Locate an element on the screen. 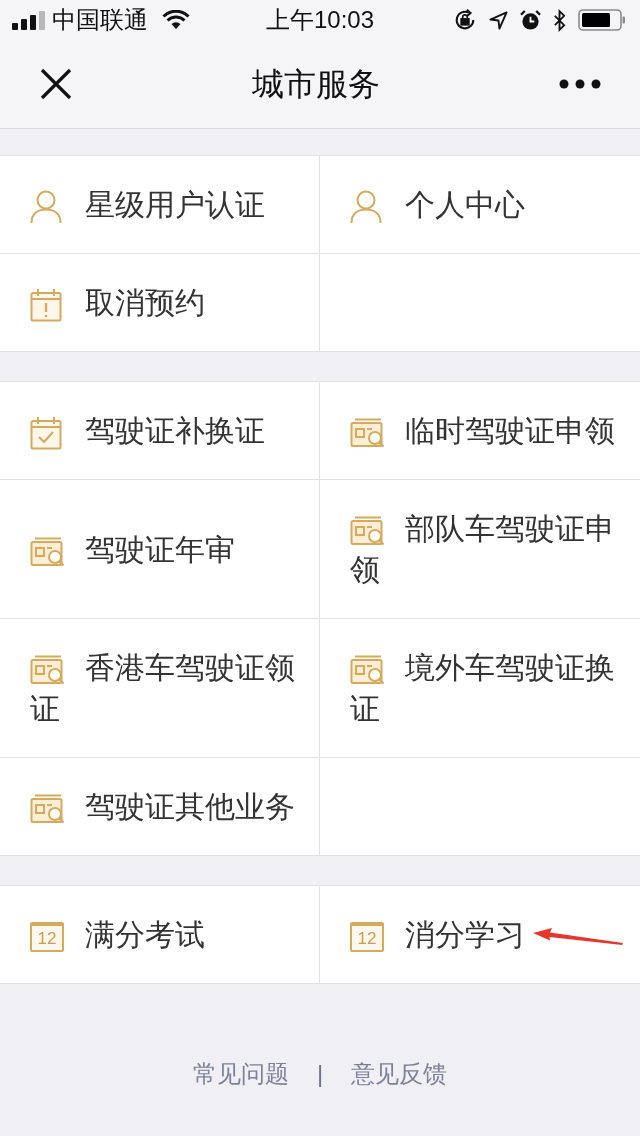  close-icon is located at coordinates (56, 84).